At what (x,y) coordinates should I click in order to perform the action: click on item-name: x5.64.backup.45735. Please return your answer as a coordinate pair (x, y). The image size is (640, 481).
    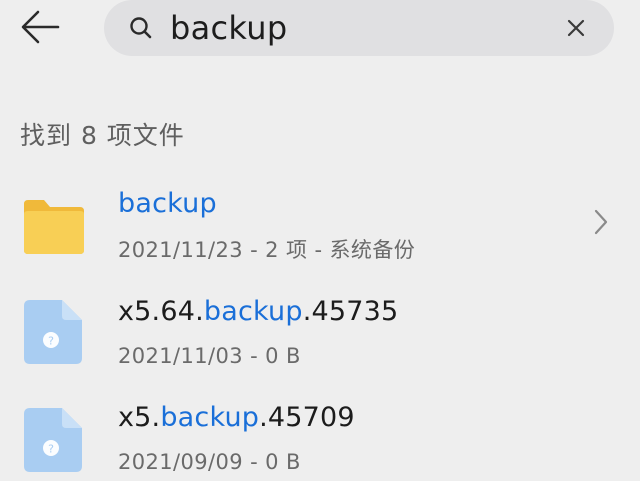
    Looking at the image, I should click on (258, 311).